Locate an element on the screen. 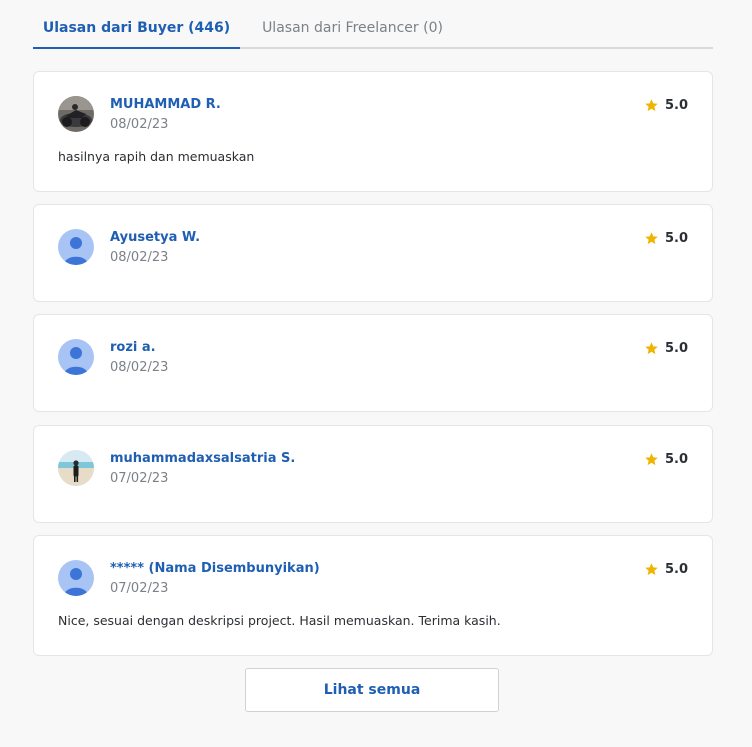 The image size is (752, 747). tab-freelancer-reviews: Ulasan dari Freelancer (0) is located at coordinates (352, 28).